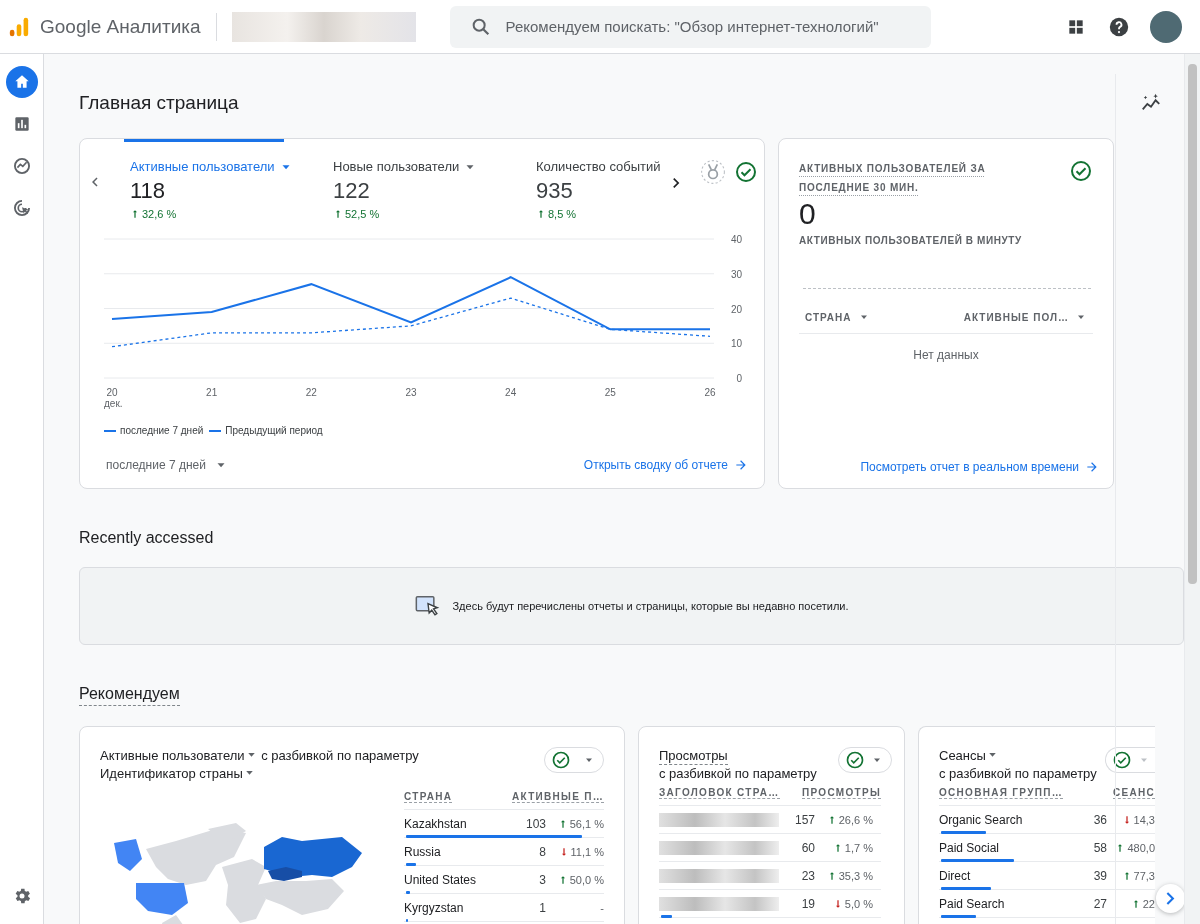  Describe the element at coordinates (736, 344) in the screenshot. I see `y-axis-label: 10` at that location.